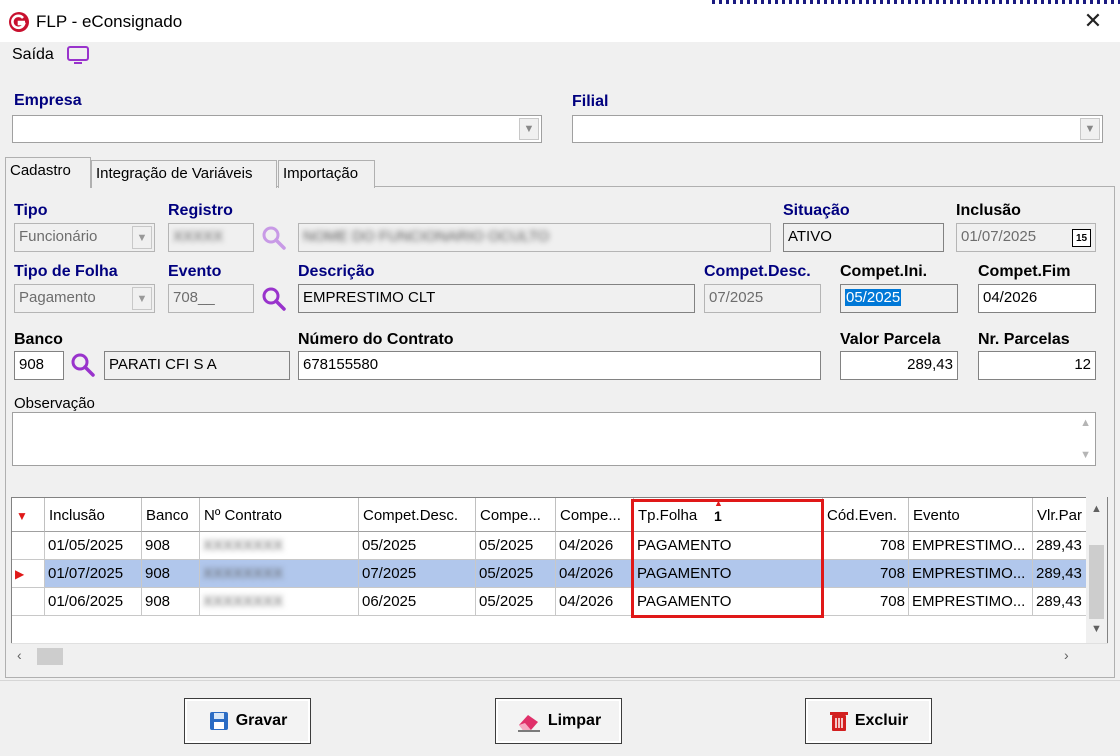 This screenshot has width=1120, height=756. What do you see at coordinates (426, 236) in the screenshot?
I see `registro-name-value: NOME DO FUNCIONARIO OCULTO` at bounding box center [426, 236].